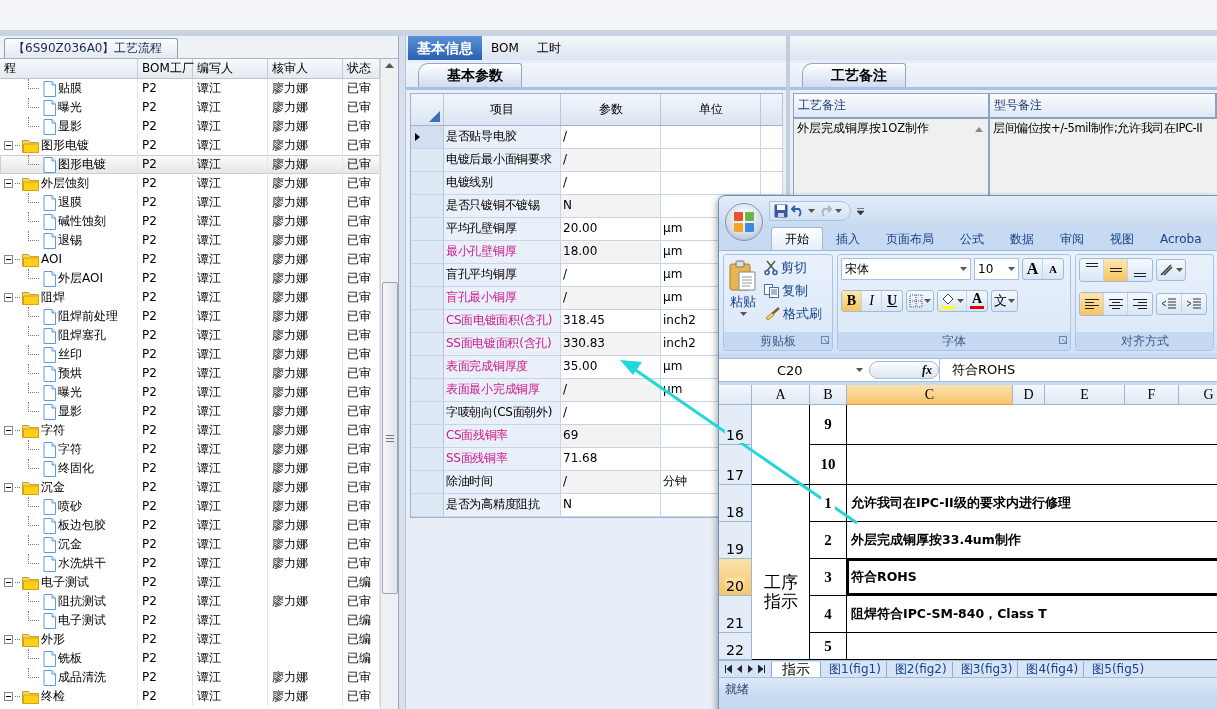 The image size is (1217, 709). I want to click on table-row: 外形 P2 谭江 已编, so click(190, 639).